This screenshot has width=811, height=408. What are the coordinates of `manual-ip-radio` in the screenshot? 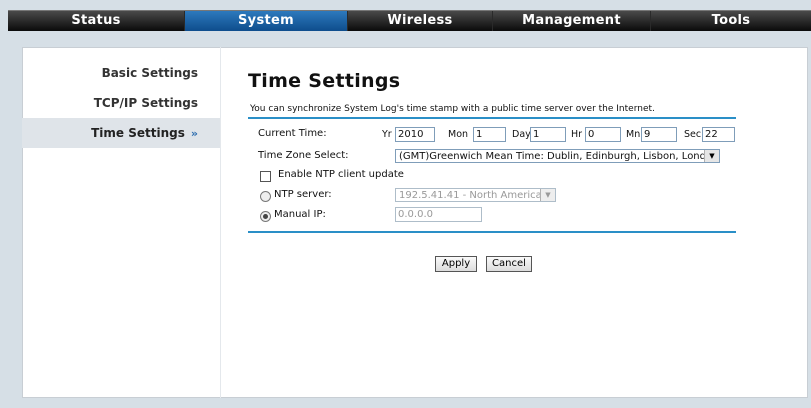 It's located at (265, 216).